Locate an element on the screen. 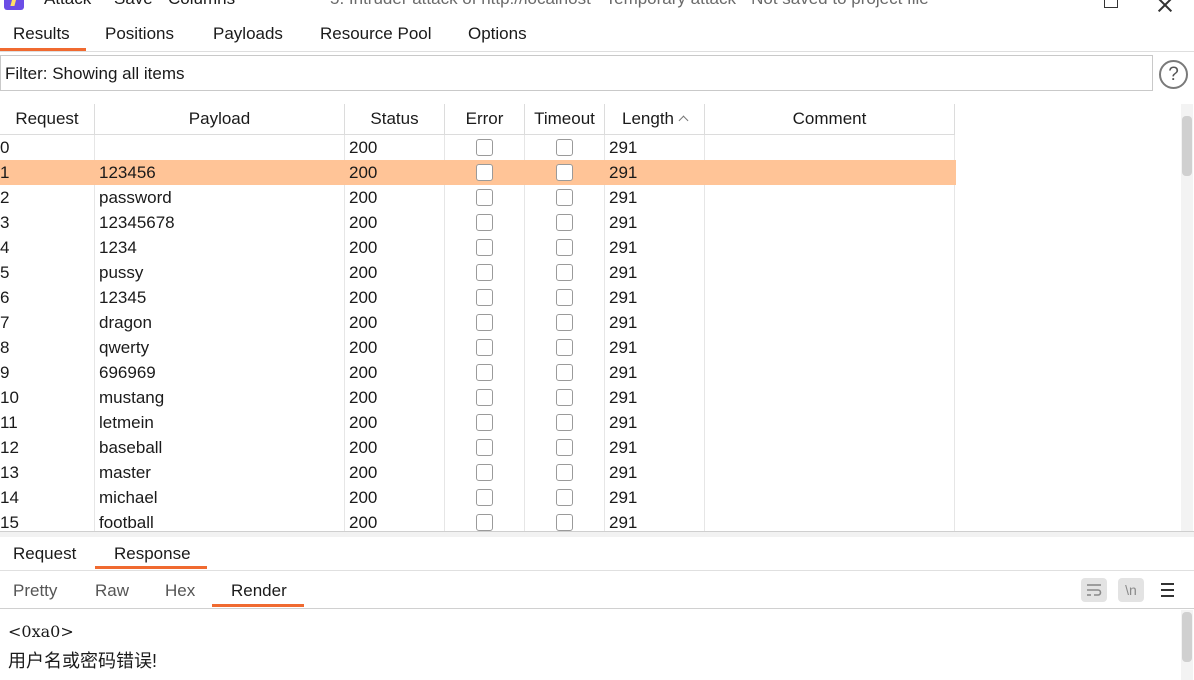  rendered-error-message: 用户名或密码错误! is located at coordinates (83, 661).